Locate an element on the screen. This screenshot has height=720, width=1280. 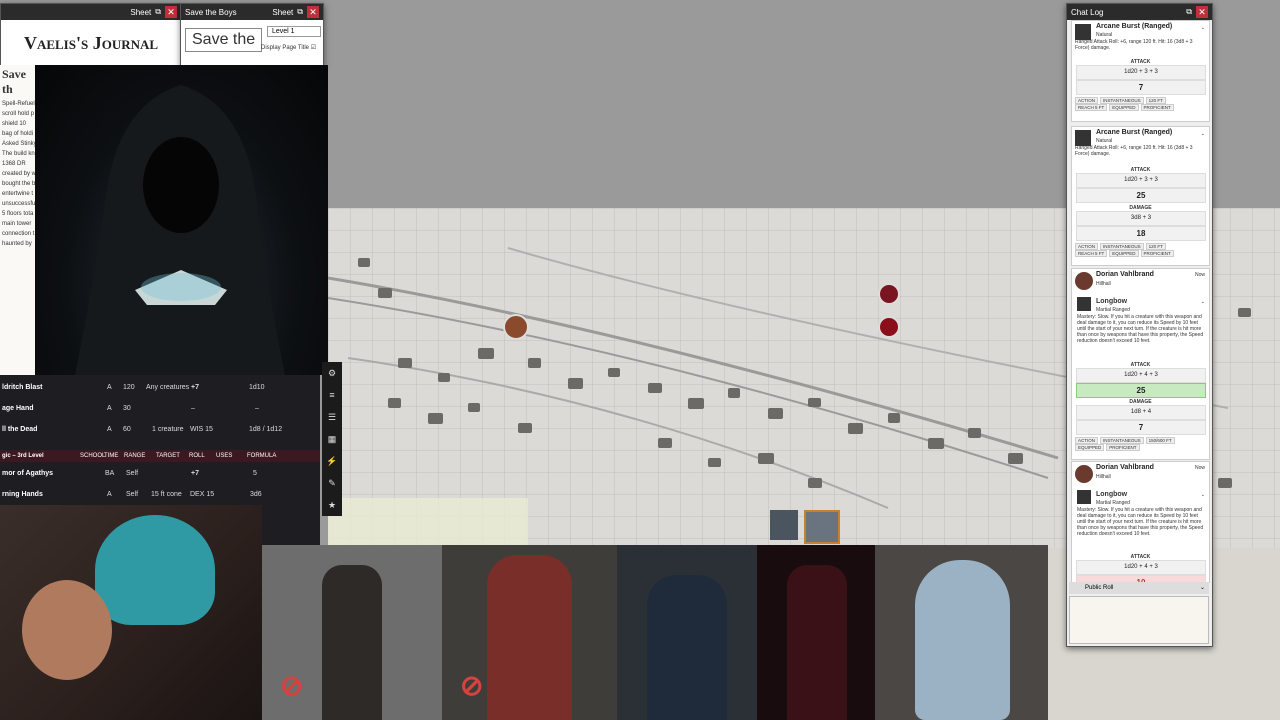
damage-total: 18 is located at coordinates (1141, 233).